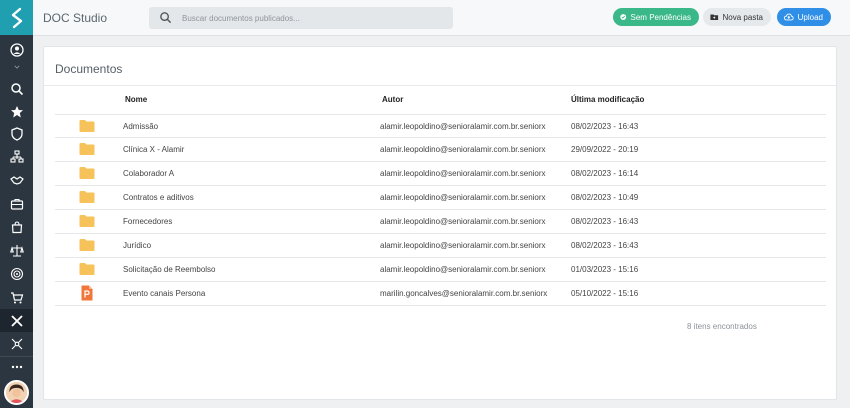 The image size is (850, 408). What do you see at coordinates (164, 293) in the screenshot?
I see `row-name: Evento canais Persona` at bounding box center [164, 293].